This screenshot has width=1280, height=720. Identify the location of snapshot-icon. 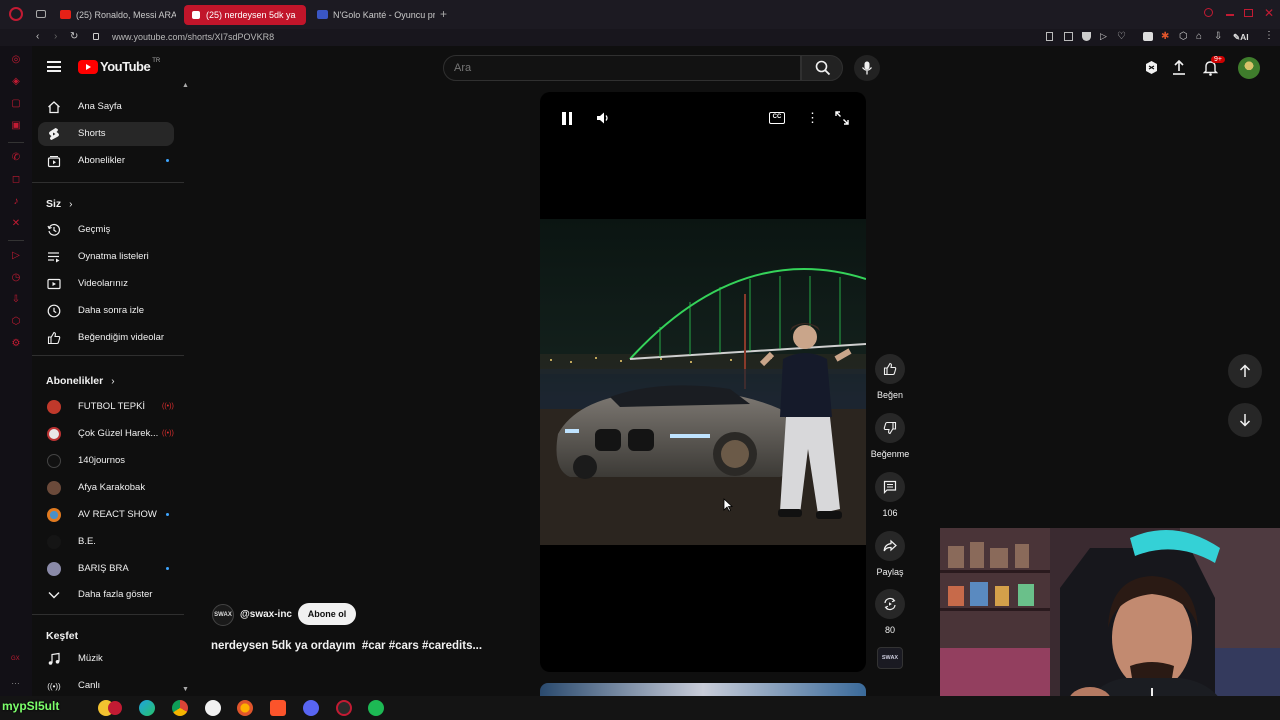
(1068, 36).